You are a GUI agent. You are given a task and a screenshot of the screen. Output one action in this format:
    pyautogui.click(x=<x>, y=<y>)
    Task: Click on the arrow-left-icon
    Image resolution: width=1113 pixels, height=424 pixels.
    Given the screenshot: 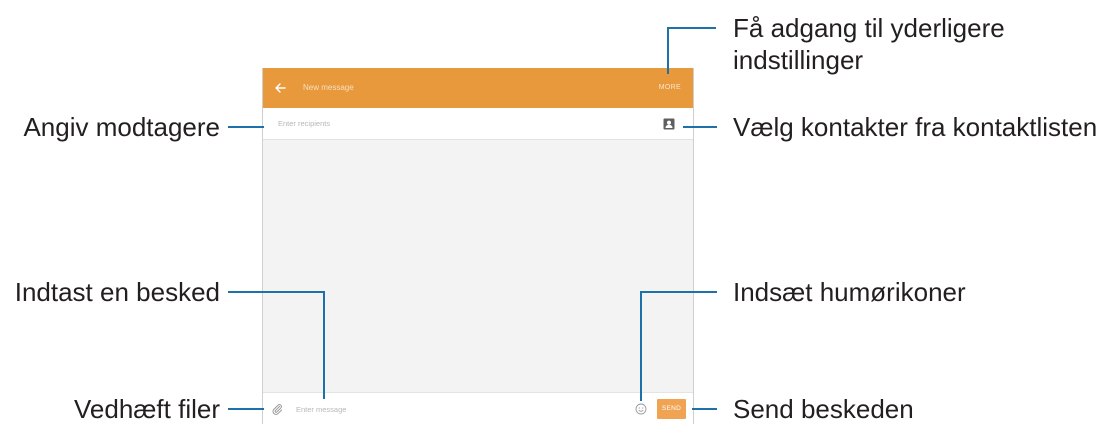 What is the action you would take?
    pyautogui.click(x=280, y=88)
    